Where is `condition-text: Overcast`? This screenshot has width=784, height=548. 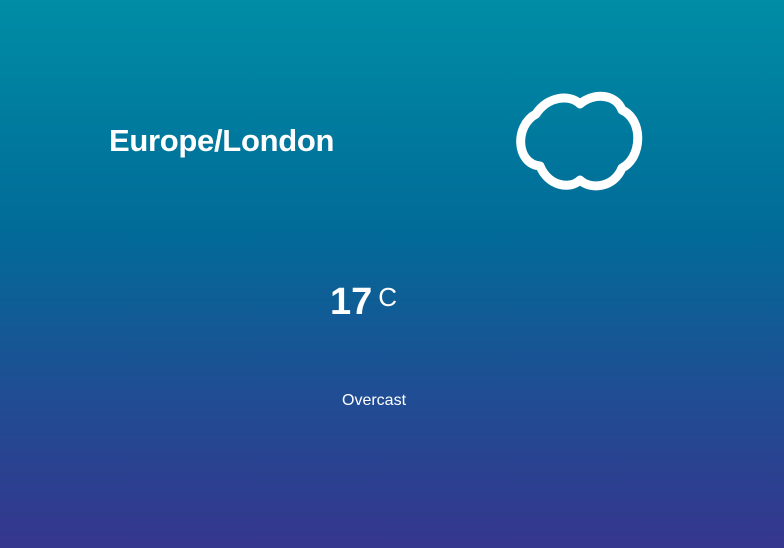
condition-text: Overcast is located at coordinates (374, 400).